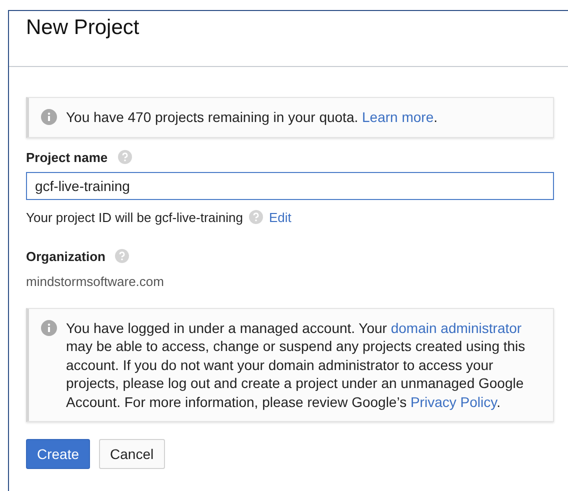 The width and height of the screenshot is (568, 491). I want to click on link: domain administrator, so click(456, 328).